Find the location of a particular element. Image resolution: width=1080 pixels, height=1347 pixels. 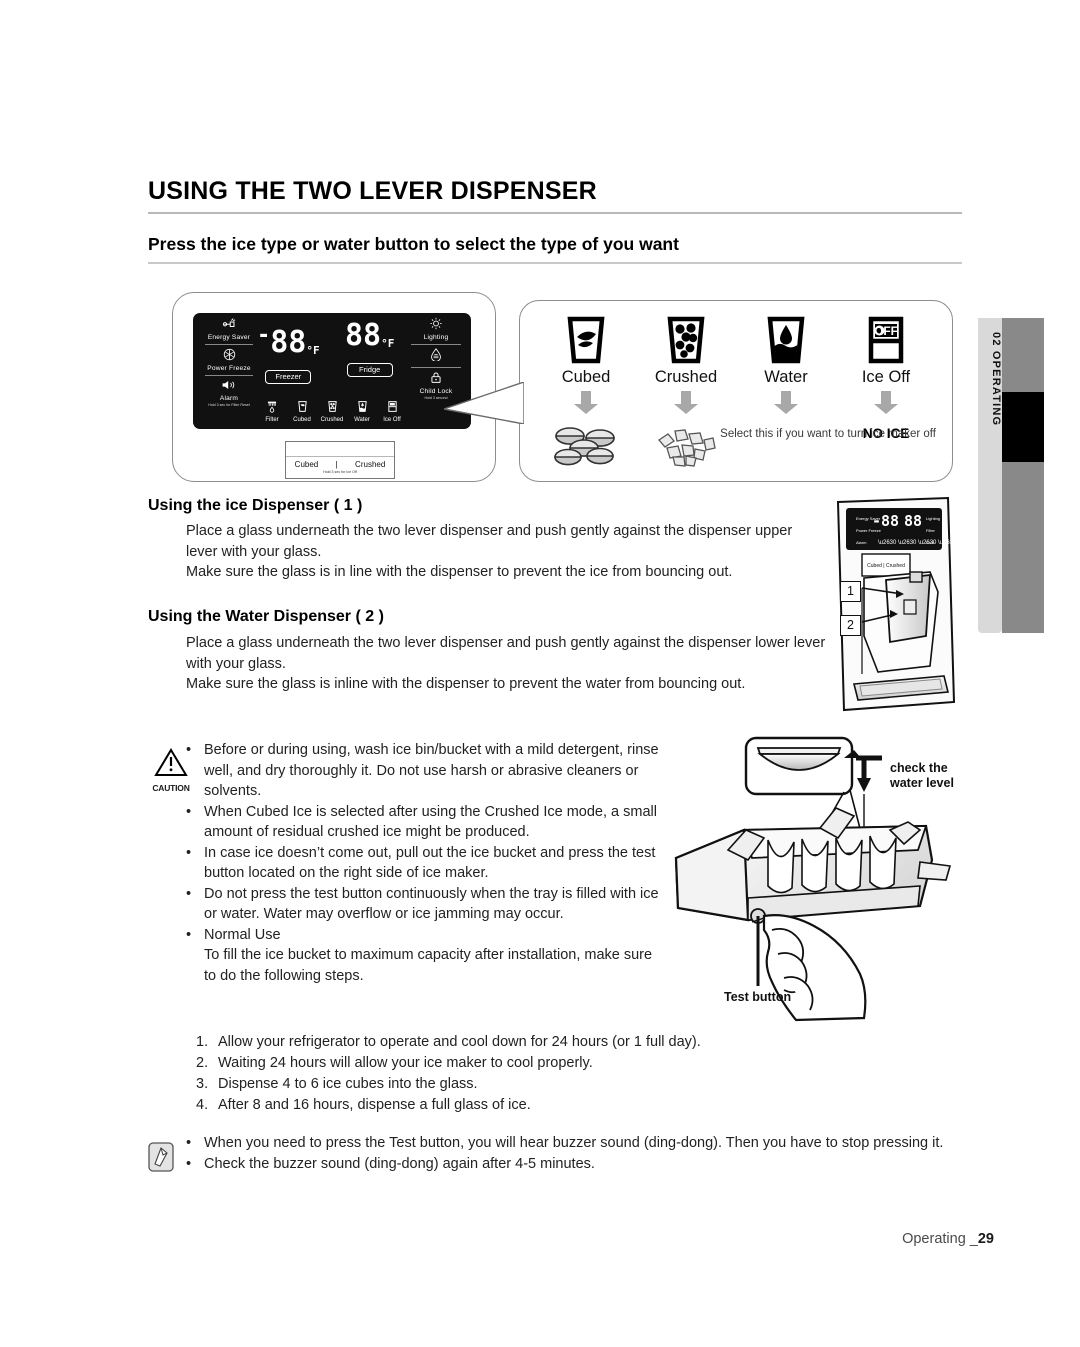

lever-box-top-line is located at coordinates (340, 449).